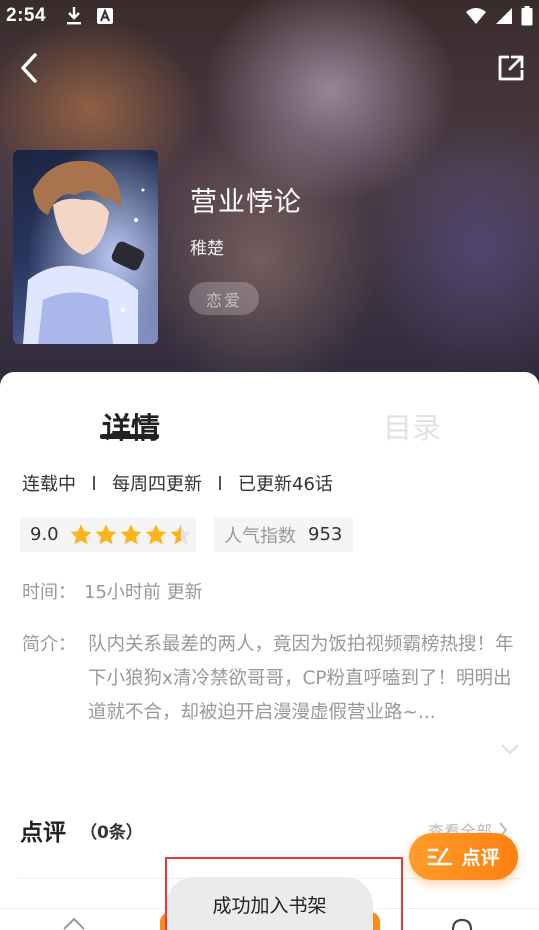  Describe the element at coordinates (105, 16) in the screenshot. I see `font-app-icon` at that location.